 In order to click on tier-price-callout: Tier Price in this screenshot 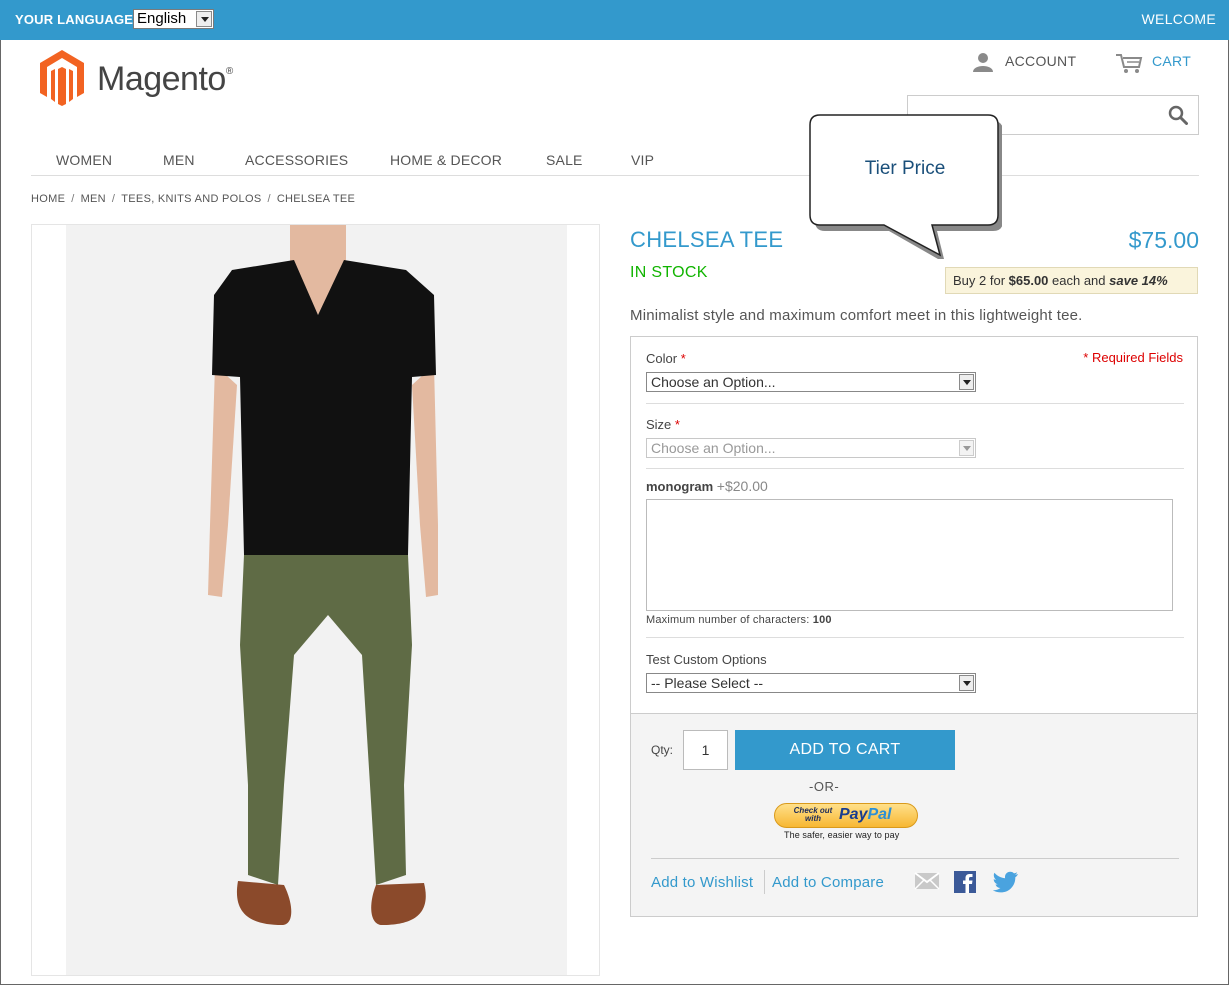, I will do `click(905, 186)`.